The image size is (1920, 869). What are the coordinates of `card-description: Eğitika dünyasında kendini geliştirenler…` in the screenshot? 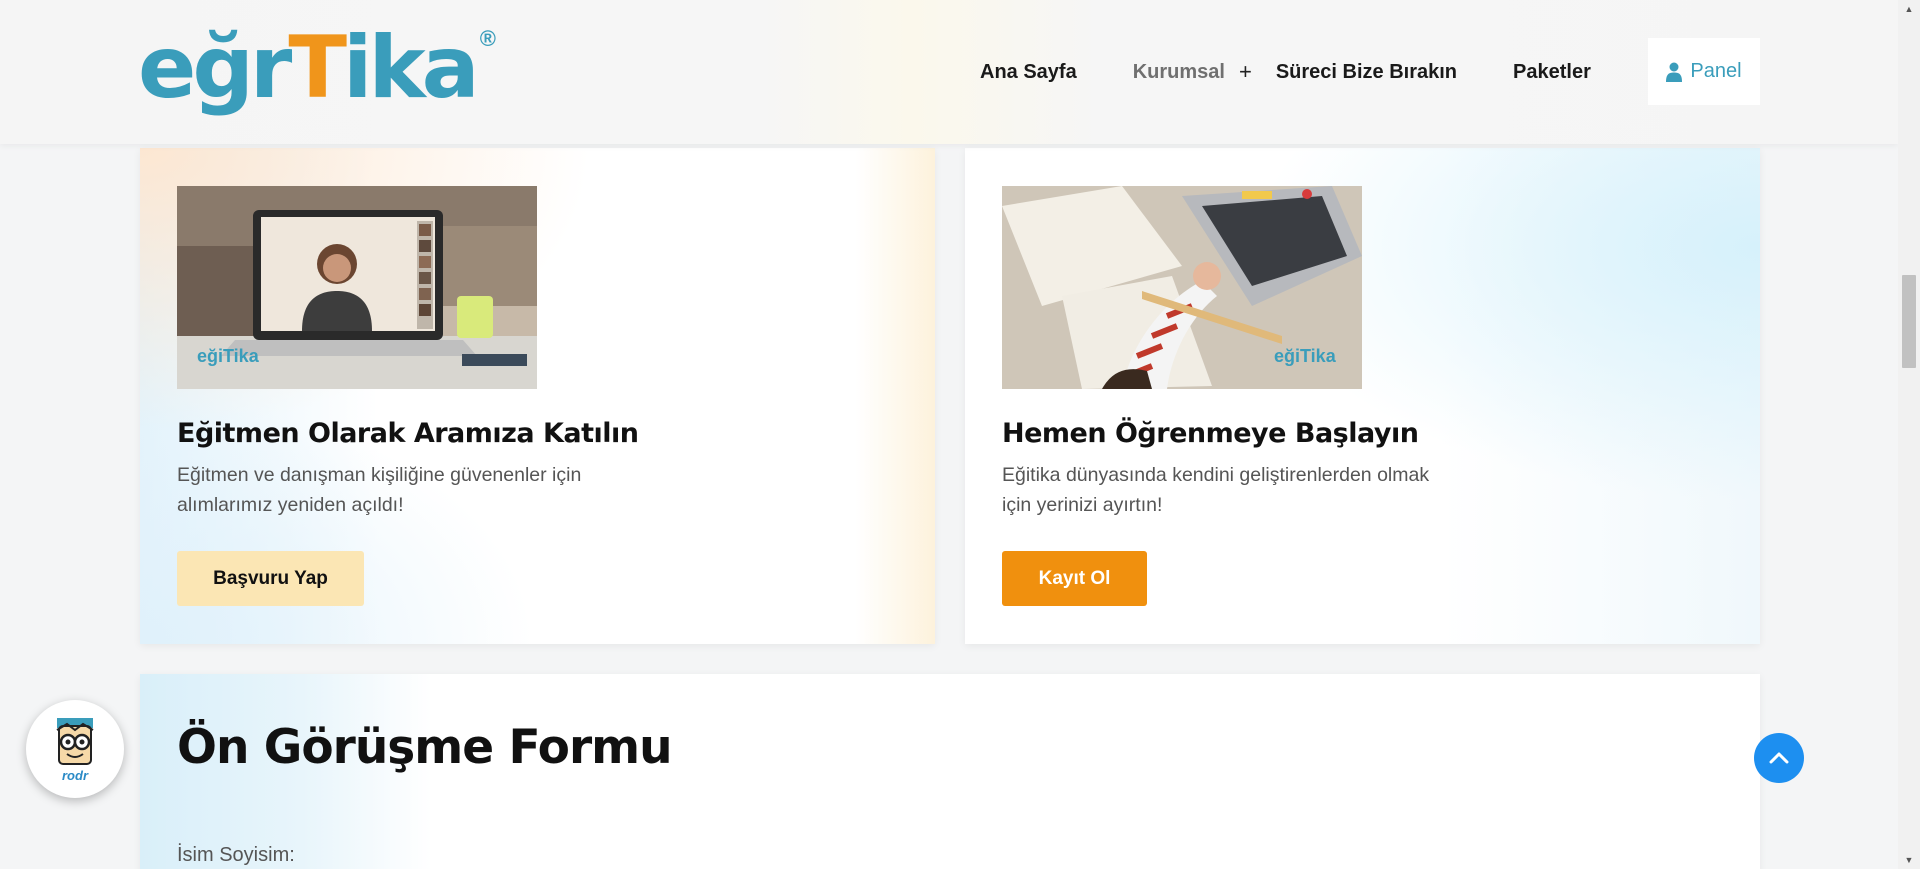 It's located at (1216, 490).